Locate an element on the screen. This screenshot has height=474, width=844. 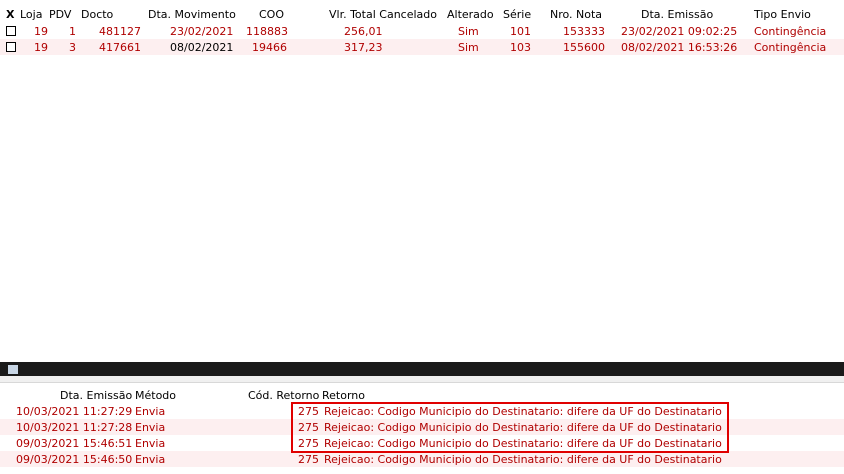
log-table-header: Dta. Emissão Método Cód. Retorno Retorno is located at coordinates (422, 392).